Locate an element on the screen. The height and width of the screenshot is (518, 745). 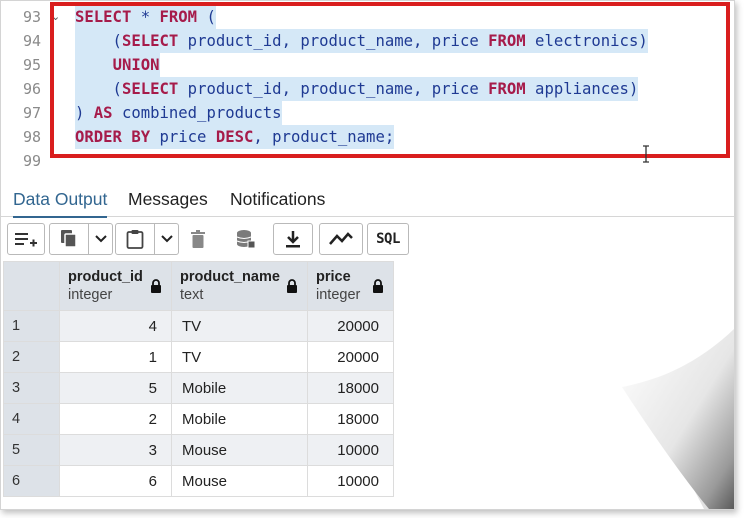
cell-product-id: 5 is located at coordinates (115, 388).